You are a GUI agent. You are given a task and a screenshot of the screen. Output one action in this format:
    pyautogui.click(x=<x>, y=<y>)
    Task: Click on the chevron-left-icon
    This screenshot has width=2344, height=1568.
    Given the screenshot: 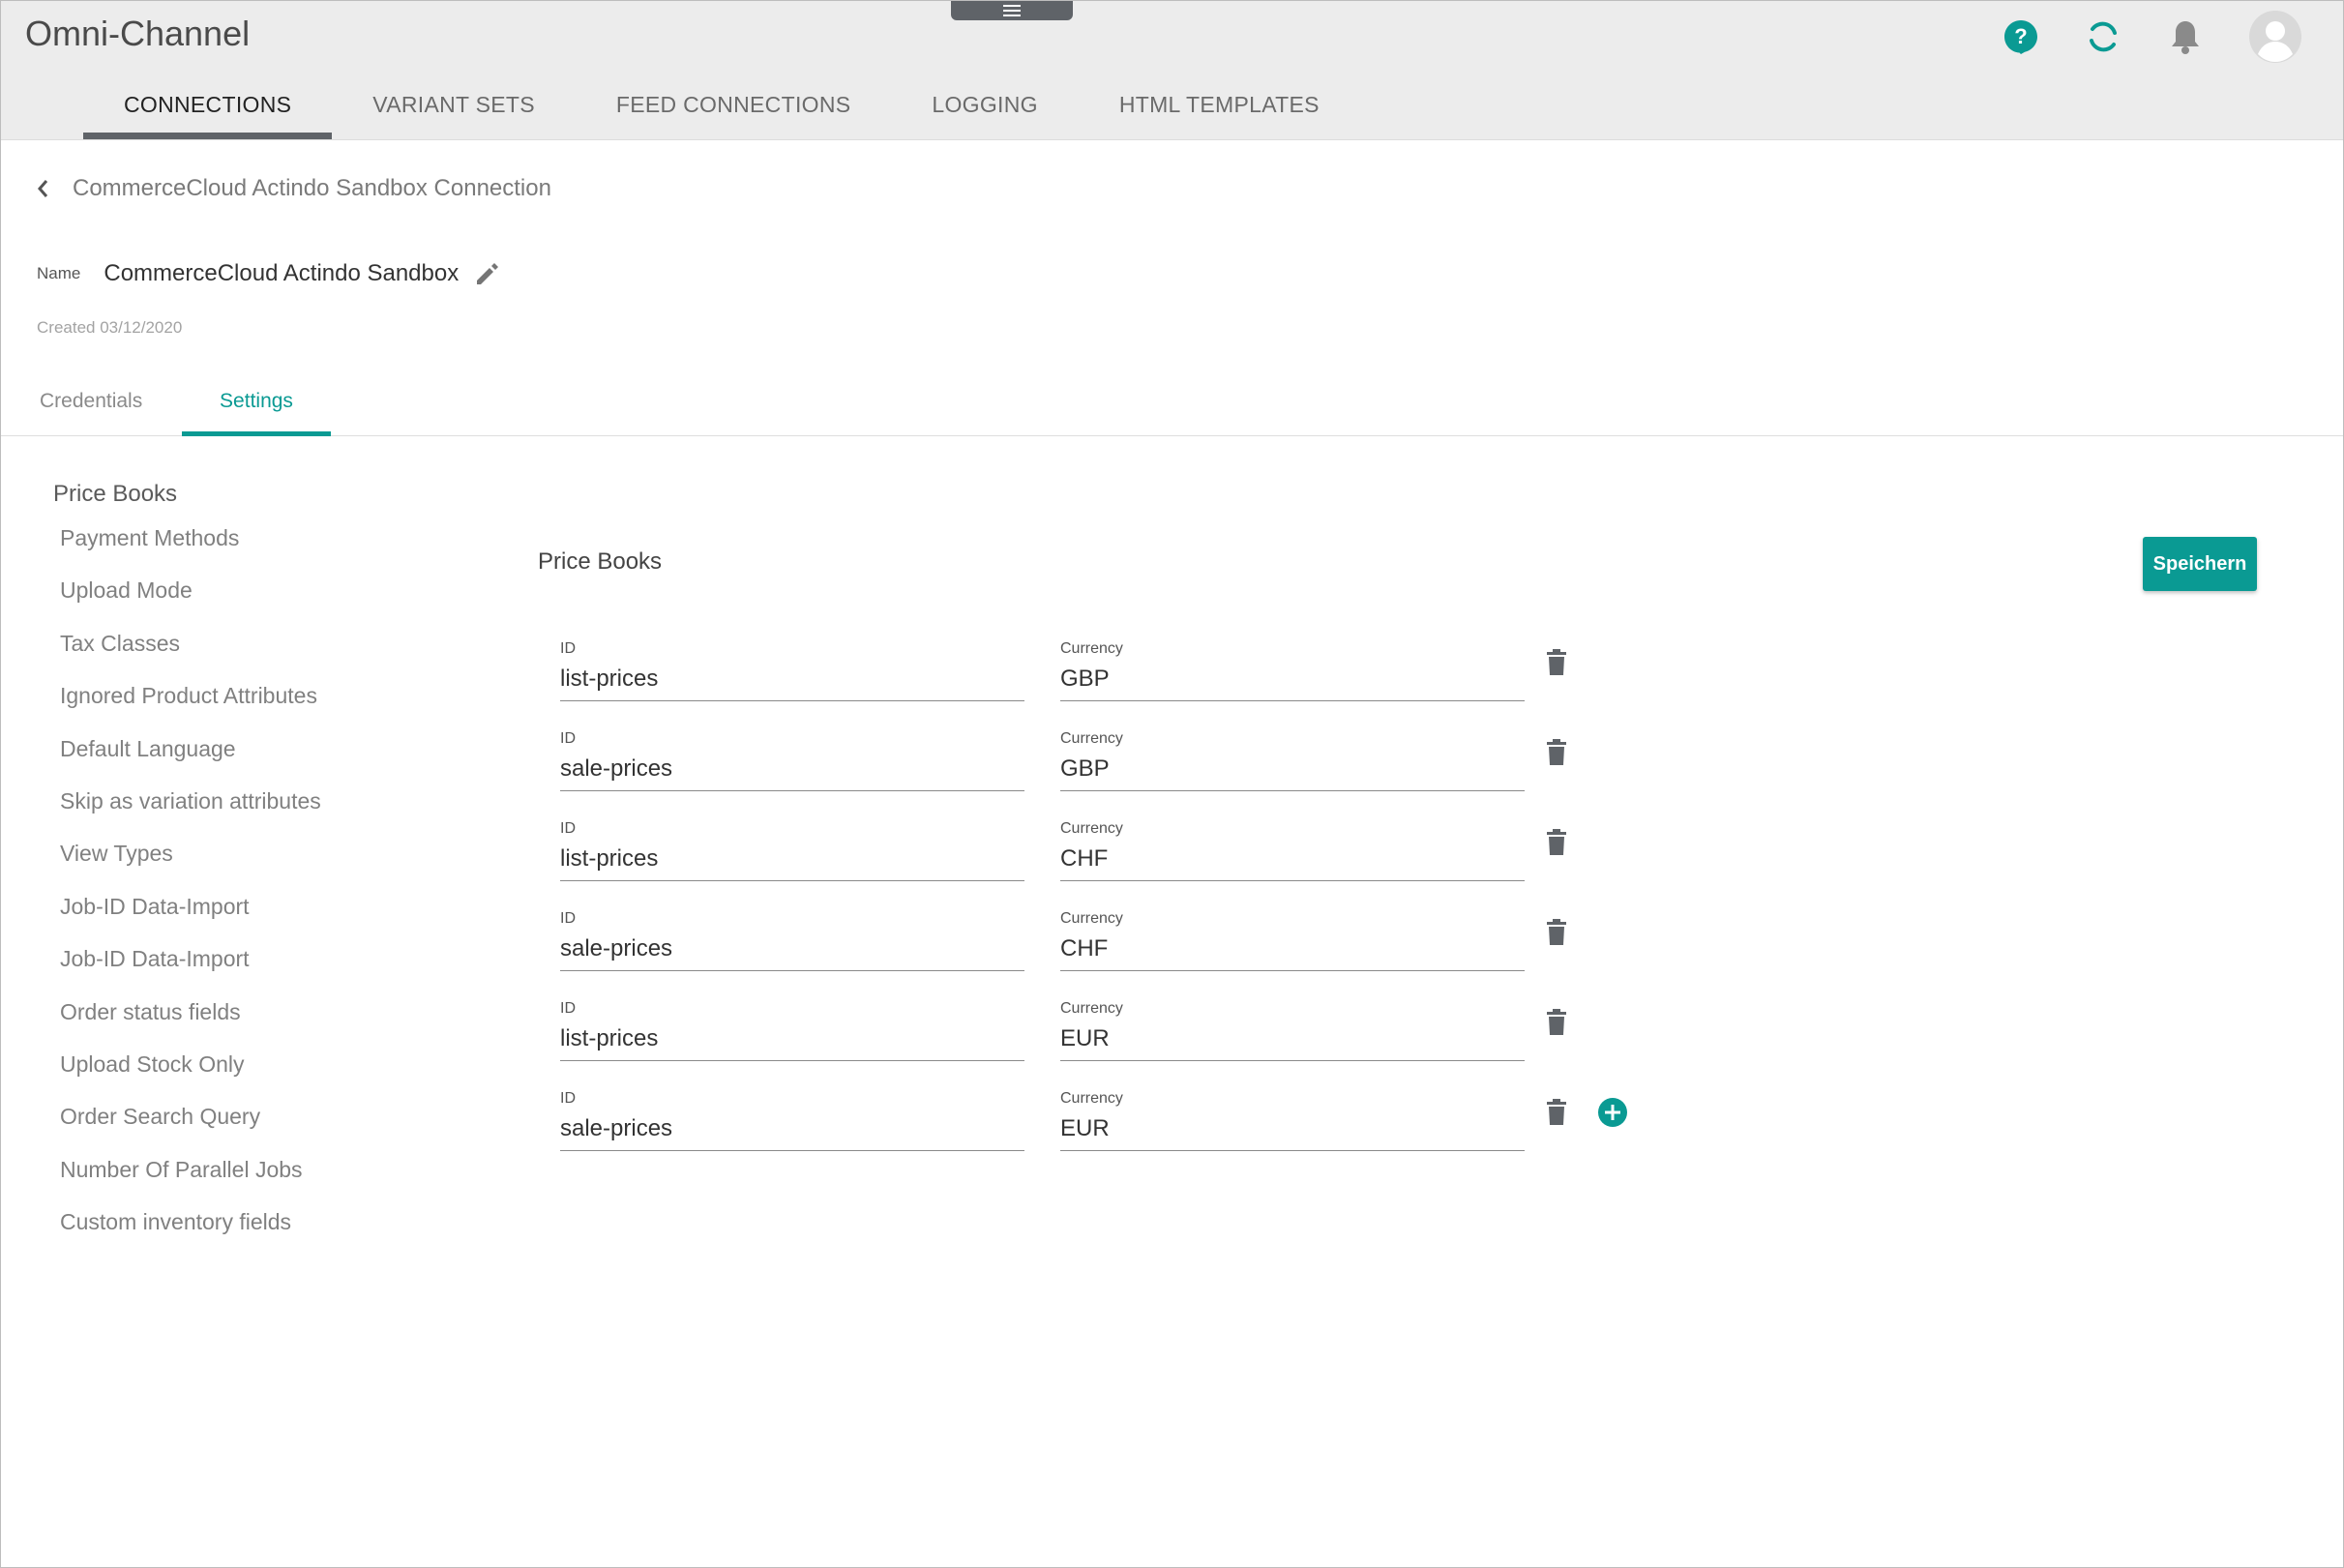 What is the action you would take?
    pyautogui.click(x=42, y=188)
    